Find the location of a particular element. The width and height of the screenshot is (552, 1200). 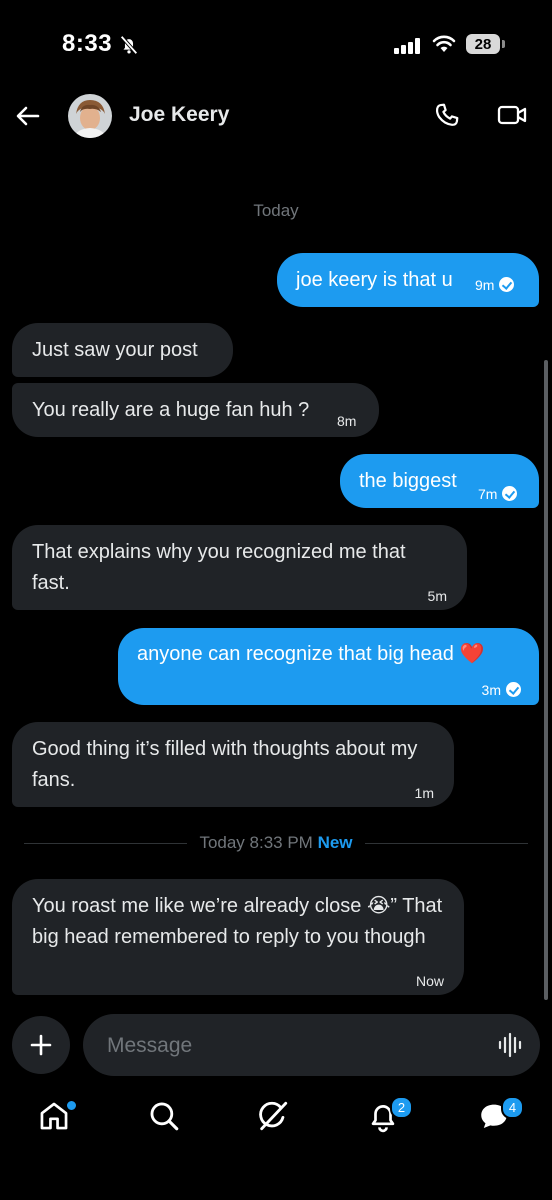

message-time: 7m is located at coordinates (488, 494).